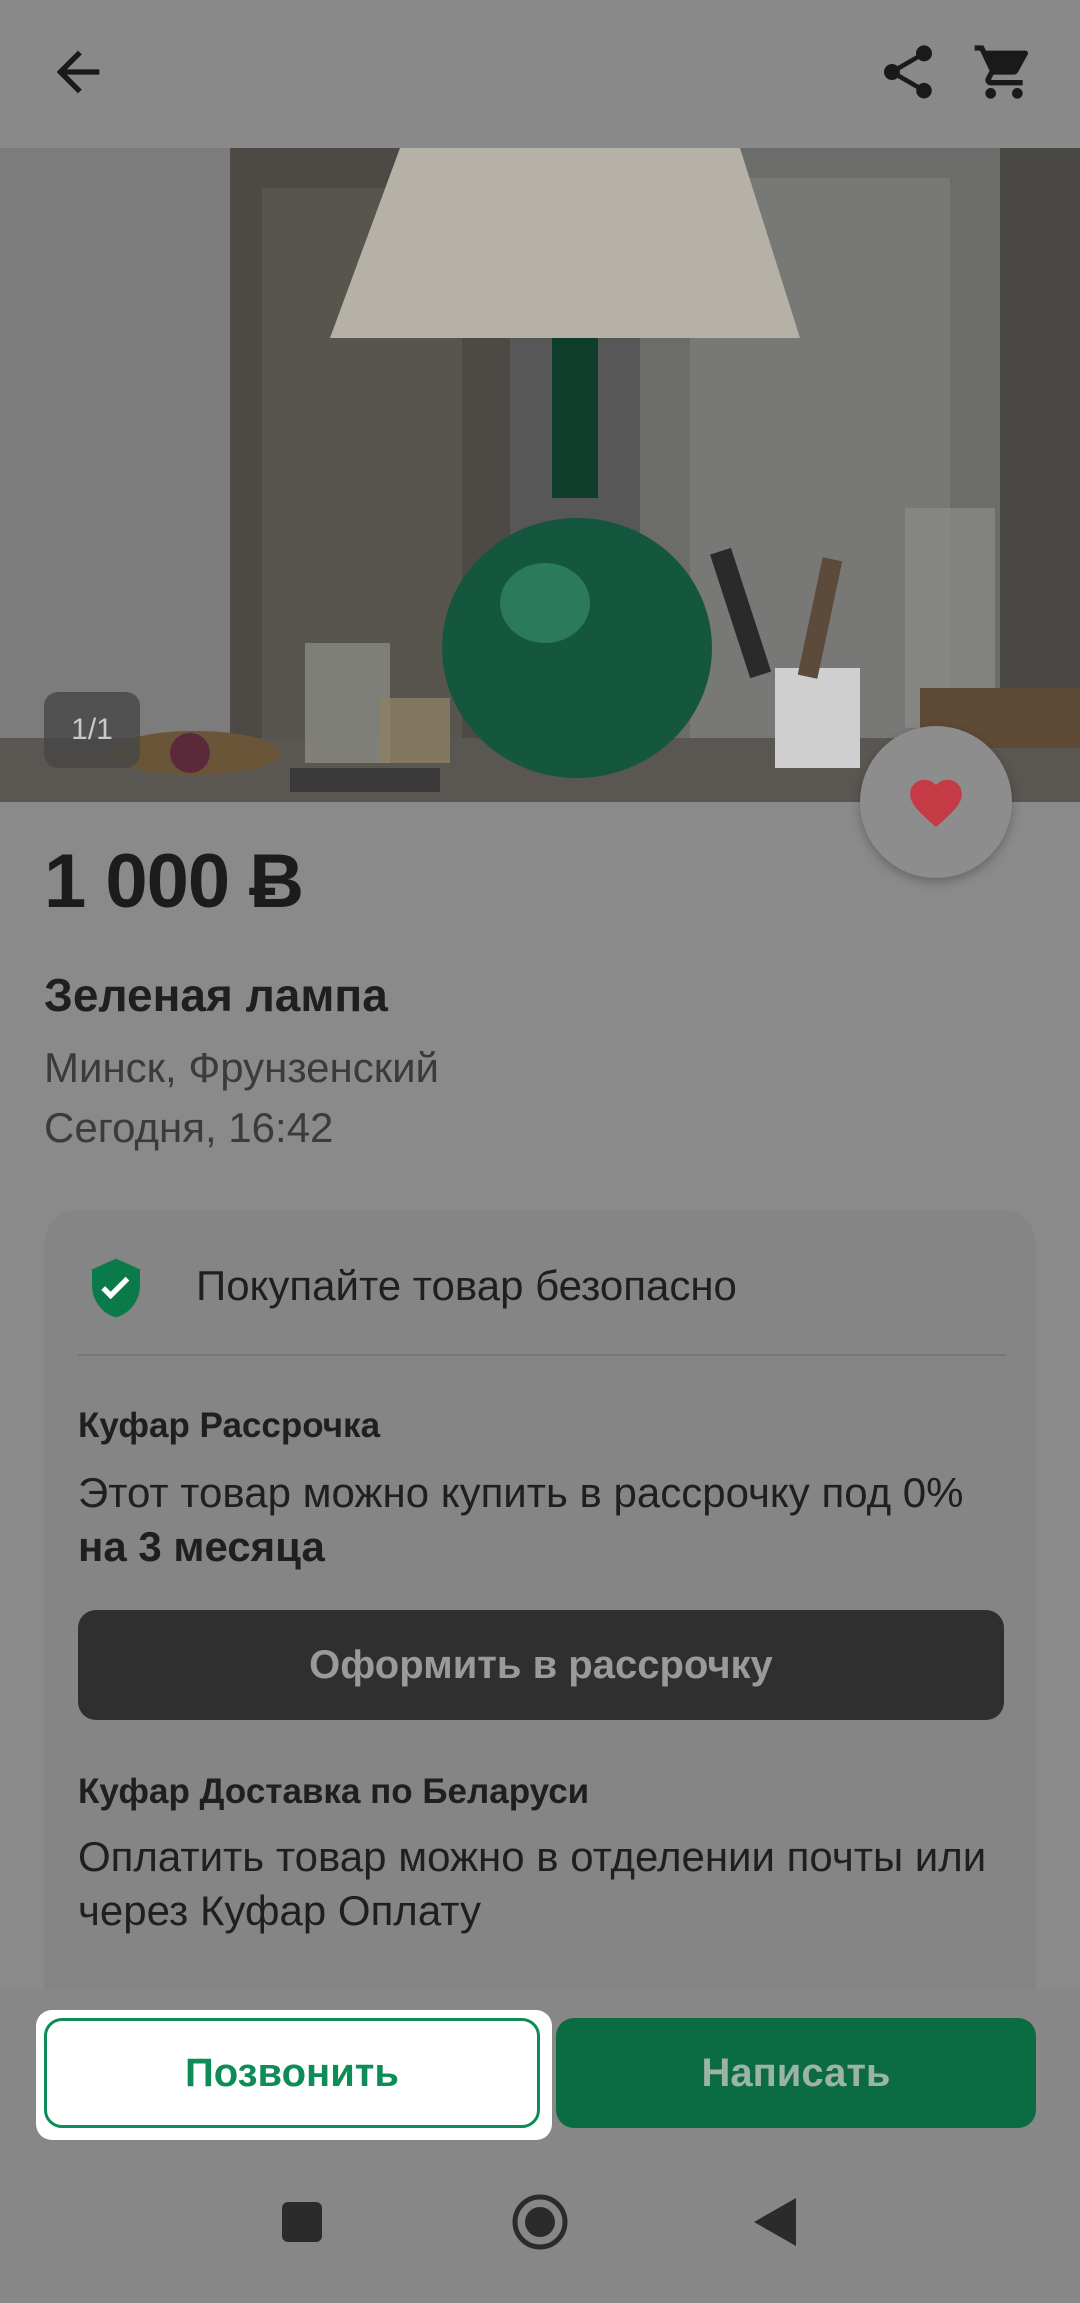  Describe the element at coordinates (189, 1127) in the screenshot. I see `date-text: Сегодня, 16:42` at that location.